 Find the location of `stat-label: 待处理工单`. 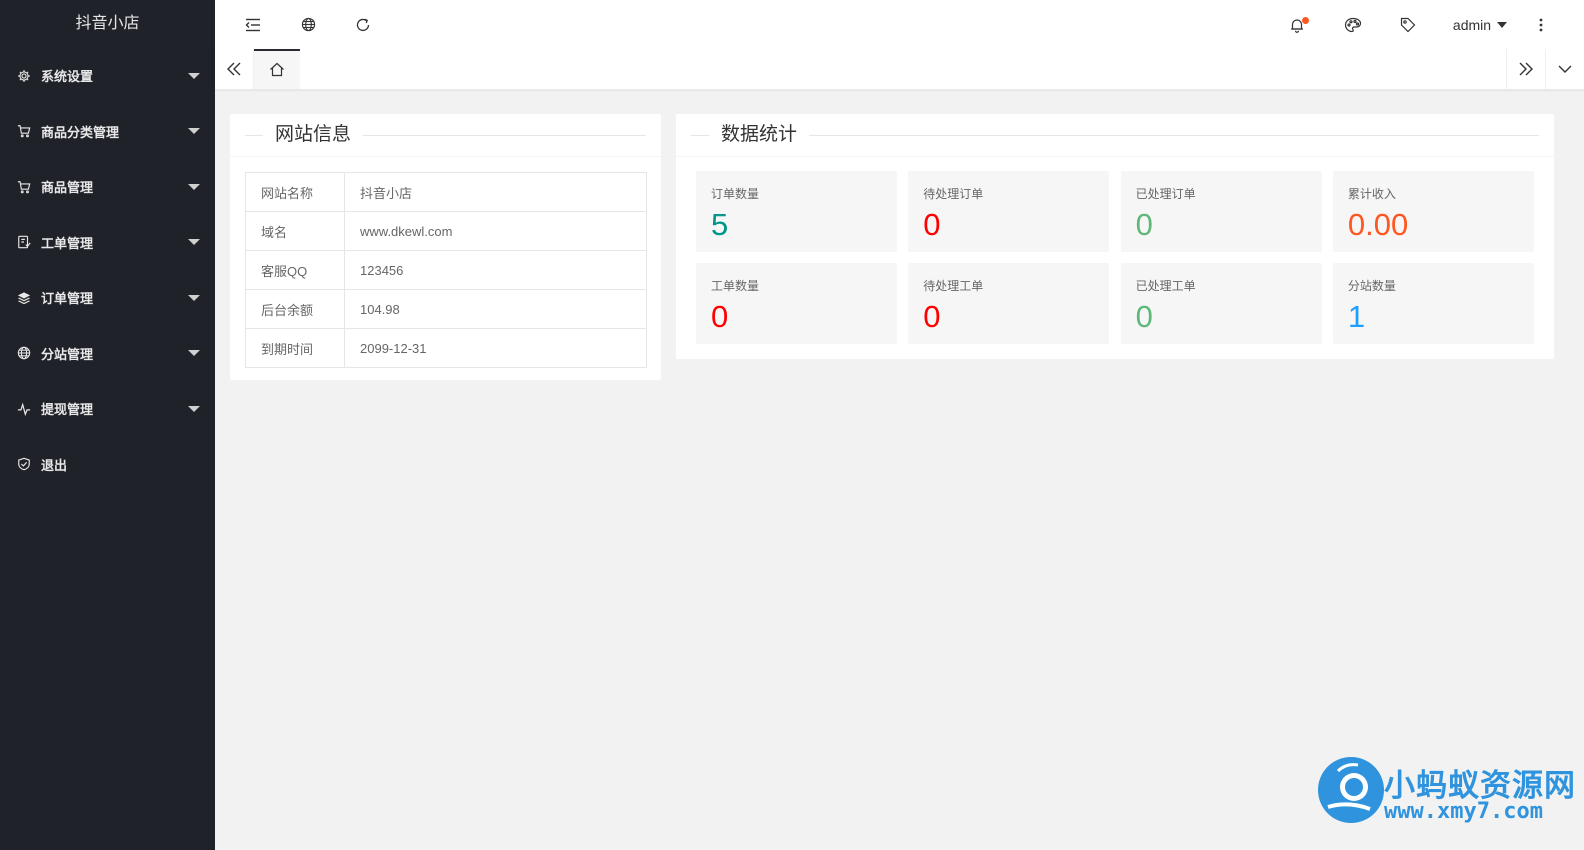

stat-label: 待处理工单 is located at coordinates (953, 286).